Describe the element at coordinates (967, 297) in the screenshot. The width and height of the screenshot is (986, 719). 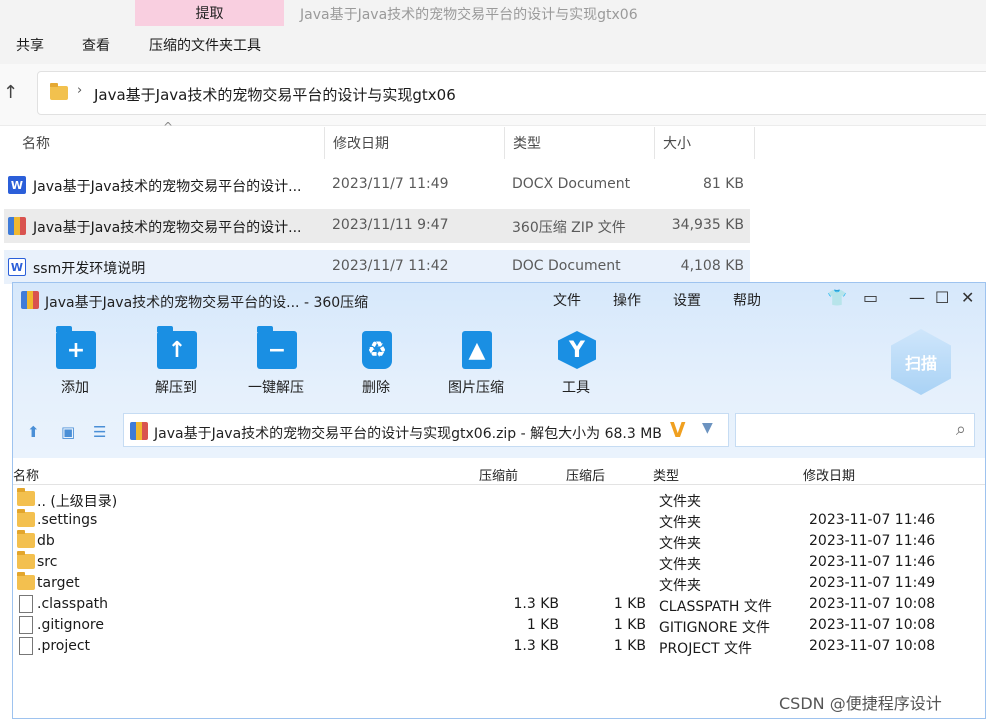
I see `close-icon: ✕` at that location.